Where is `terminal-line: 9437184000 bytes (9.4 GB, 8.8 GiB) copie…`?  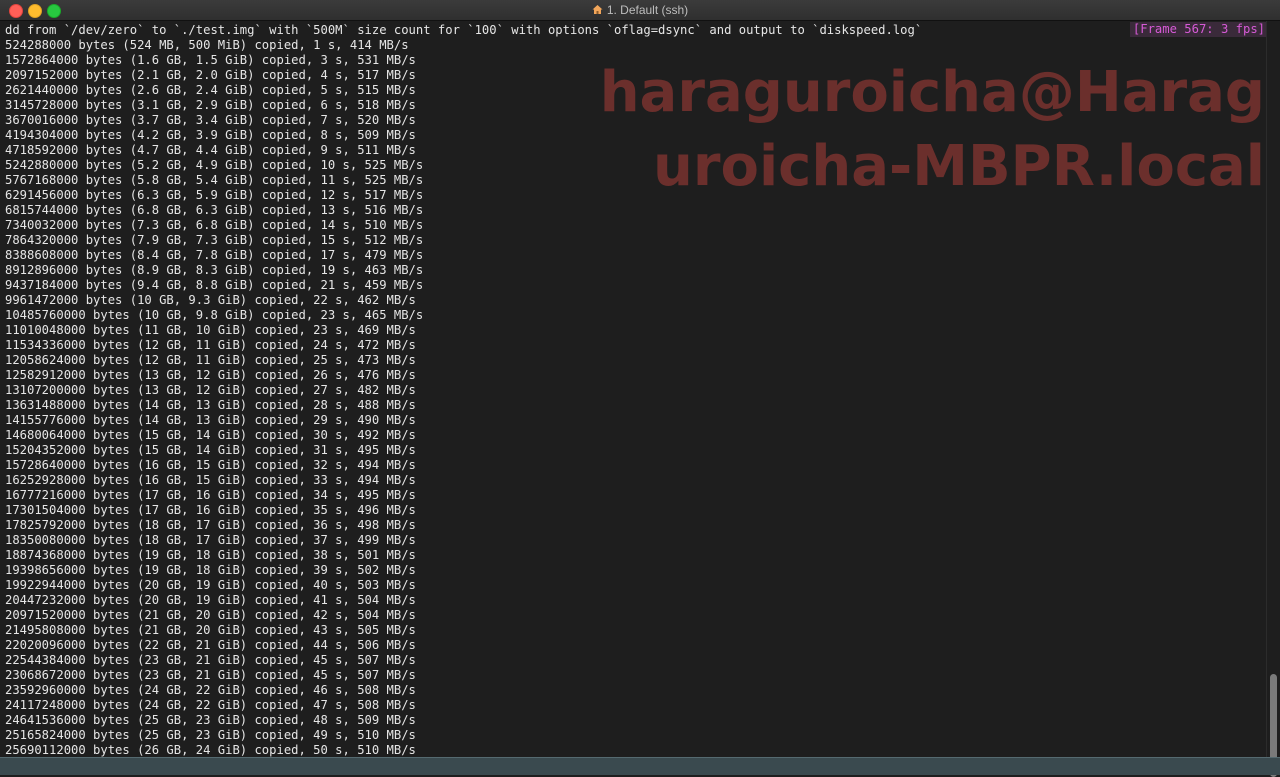 terminal-line: 9437184000 bytes (9.4 GB, 8.8 GiB) copie… is located at coordinates (214, 285).